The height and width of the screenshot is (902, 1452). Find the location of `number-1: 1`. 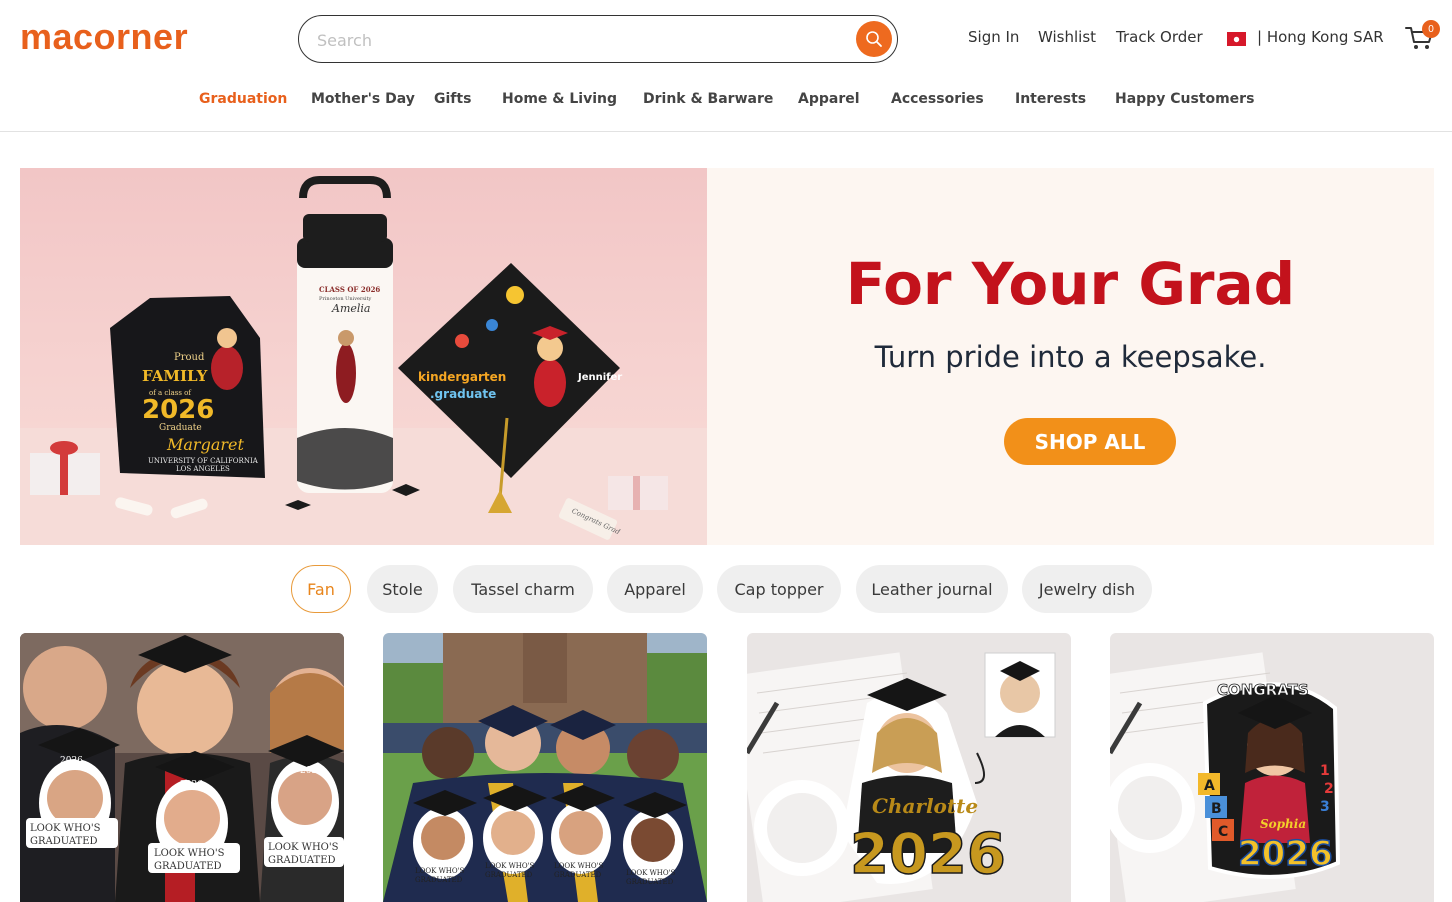

number-1: 1 is located at coordinates (1325, 771).